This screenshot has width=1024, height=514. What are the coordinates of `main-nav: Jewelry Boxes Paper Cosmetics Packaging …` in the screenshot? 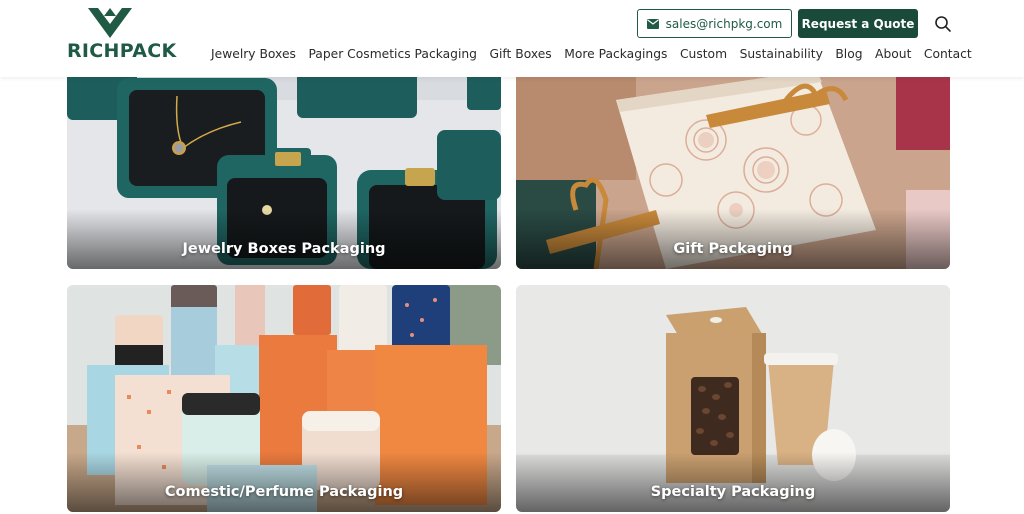 It's located at (591, 54).